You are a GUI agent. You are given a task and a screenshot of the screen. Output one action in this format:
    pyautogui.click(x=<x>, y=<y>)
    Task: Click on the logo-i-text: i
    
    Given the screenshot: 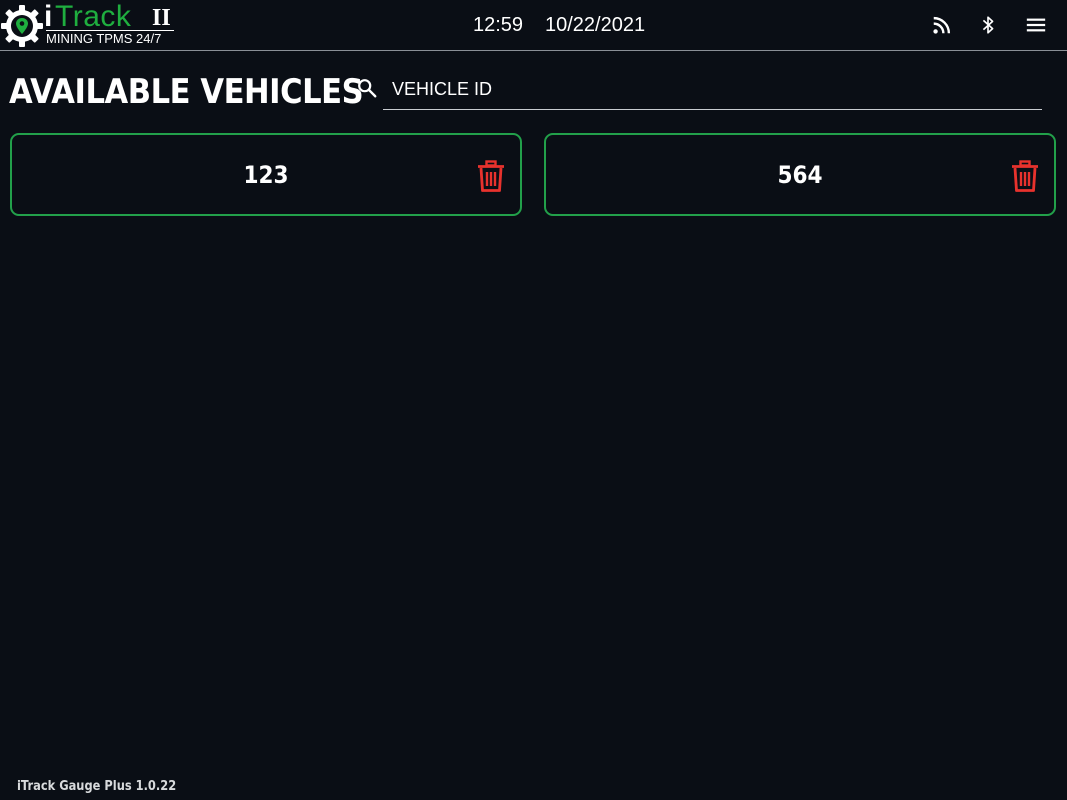 What is the action you would take?
    pyautogui.click(x=48, y=16)
    